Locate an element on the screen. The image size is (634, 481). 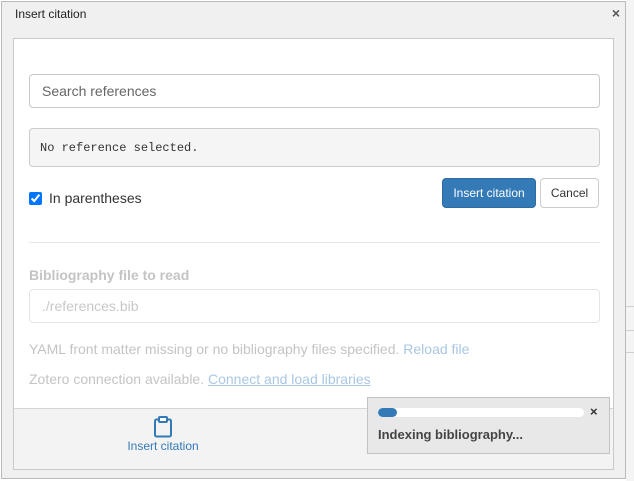
bibliography-file-input is located at coordinates (314, 306).